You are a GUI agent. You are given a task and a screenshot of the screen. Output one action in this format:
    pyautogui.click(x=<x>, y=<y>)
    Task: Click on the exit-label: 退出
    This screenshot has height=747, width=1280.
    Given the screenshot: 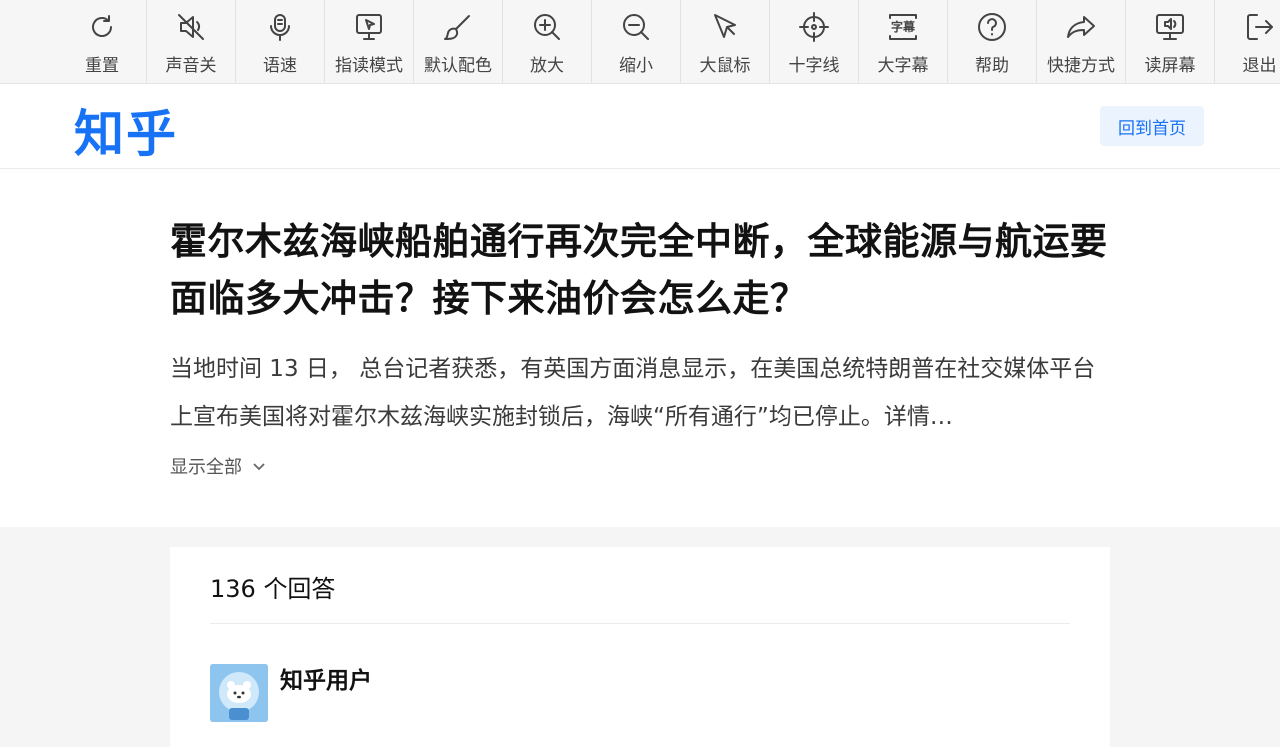 What is the action you would take?
    pyautogui.click(x=1259, y=66)
    